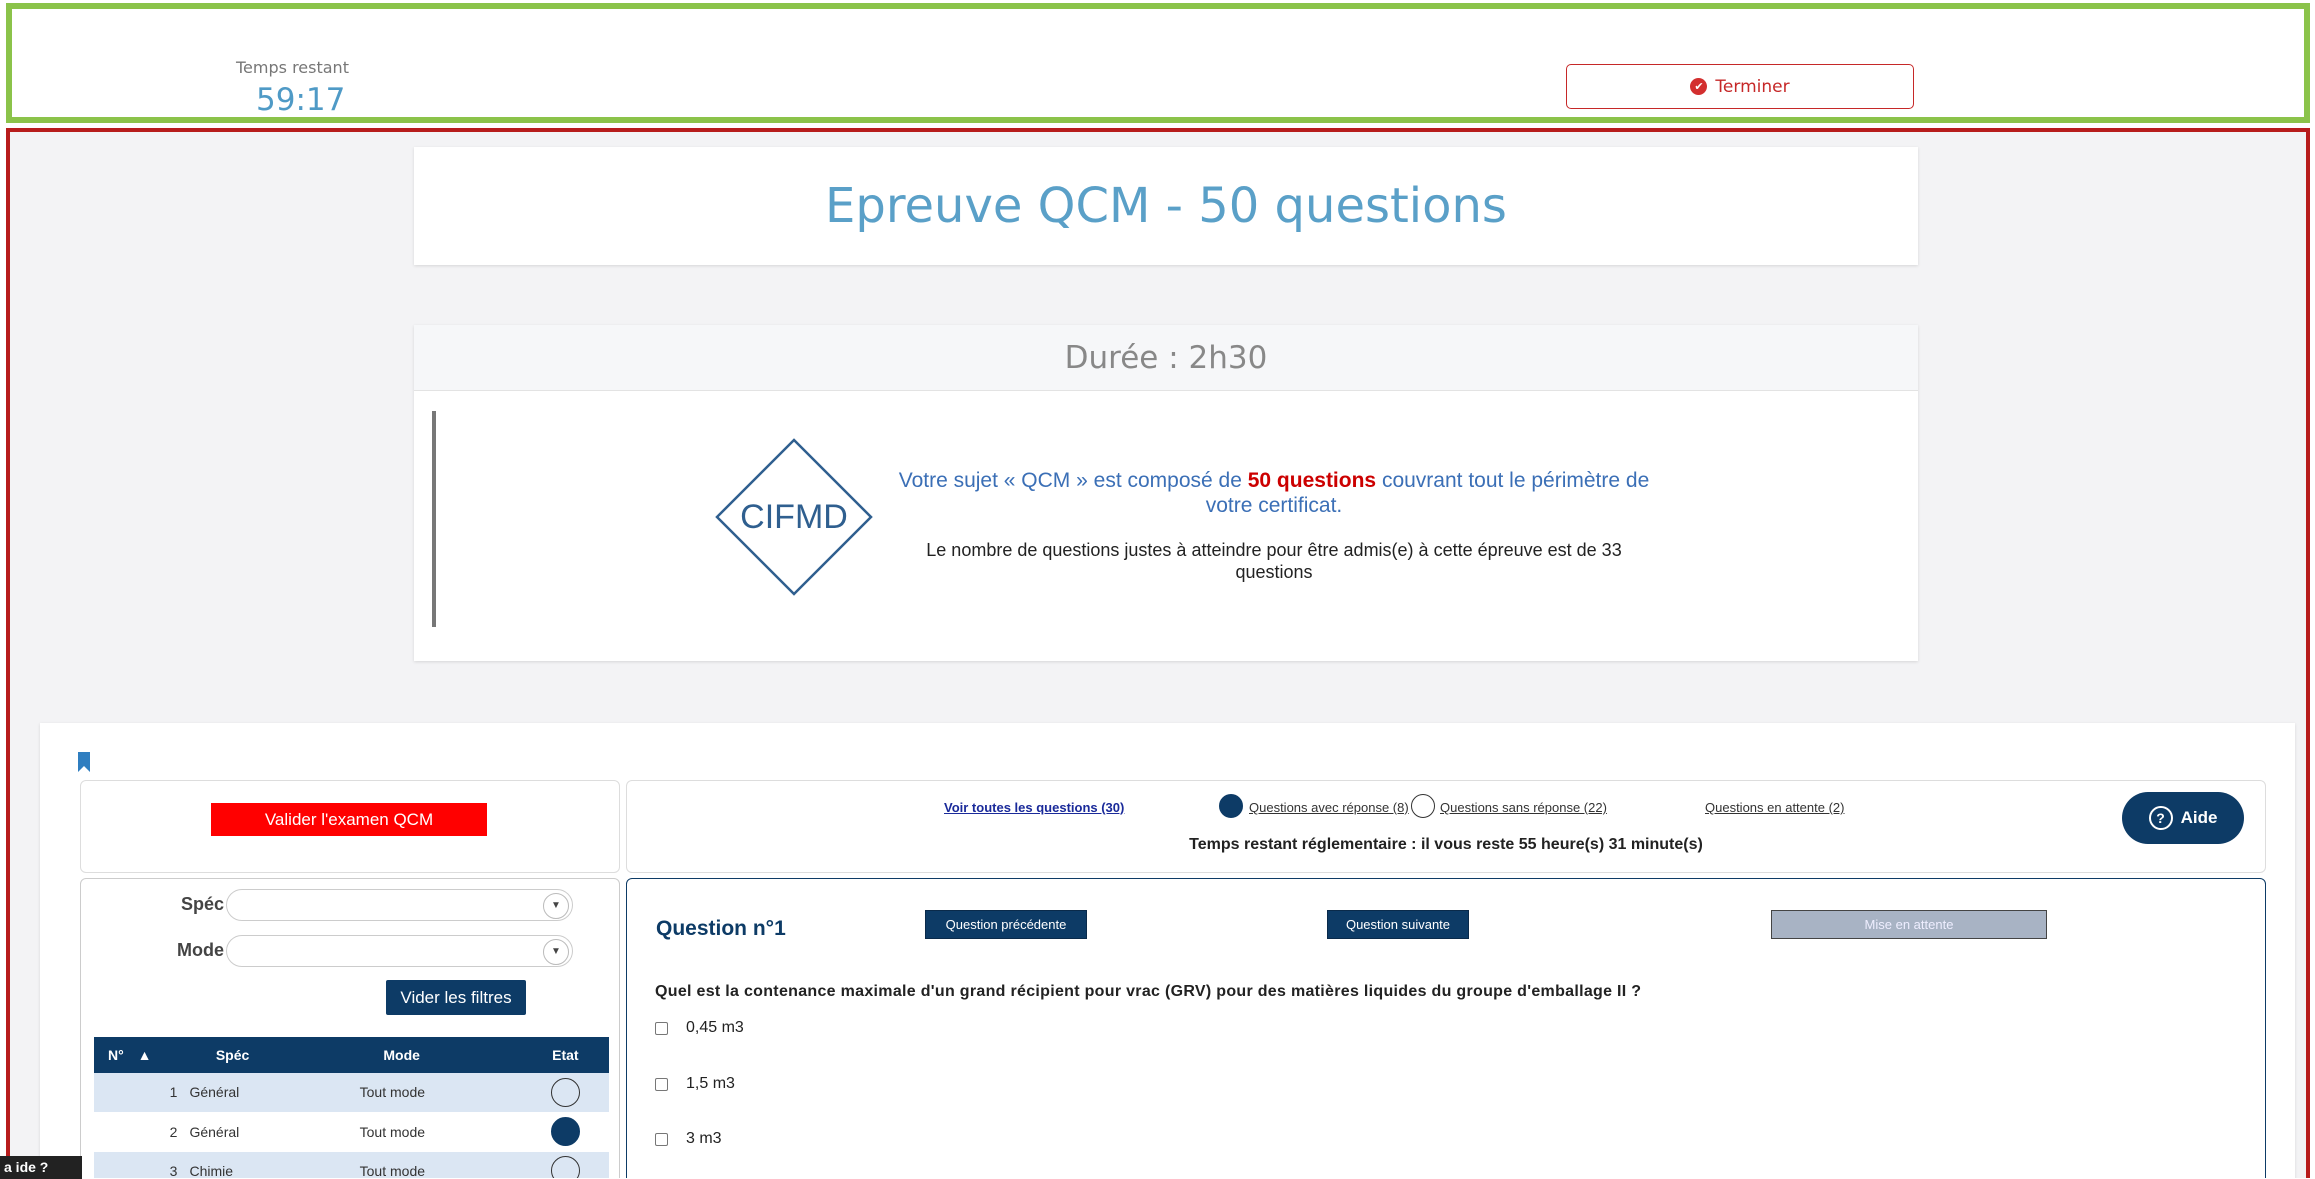  Describe the element at coordinates (160, 1055) in the screenshot. I see `sort-asc-icon: ▲` at that location.